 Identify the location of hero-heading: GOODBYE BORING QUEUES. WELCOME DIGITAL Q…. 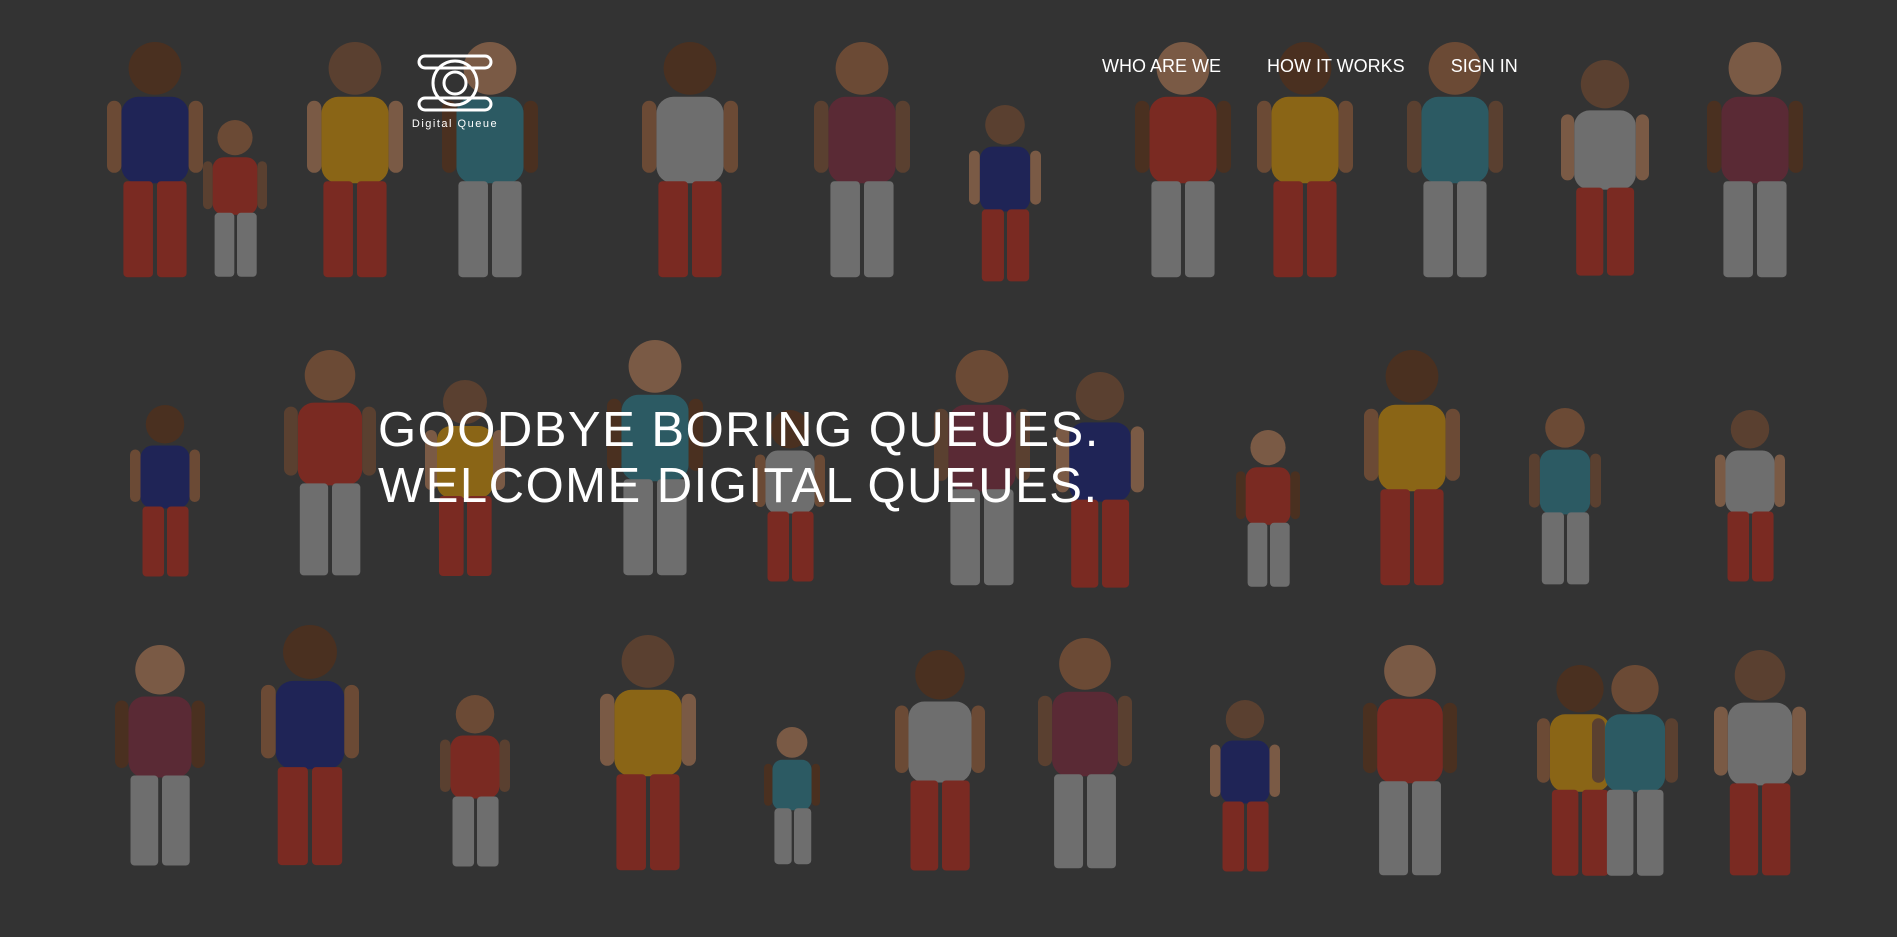
(739, 458).